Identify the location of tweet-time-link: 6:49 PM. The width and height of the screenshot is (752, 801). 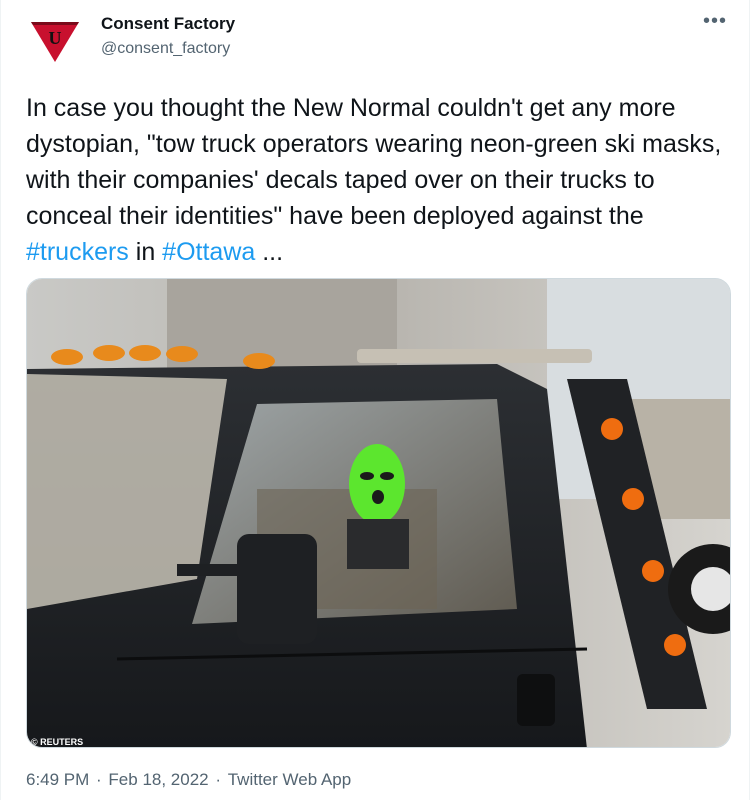
(57, 779).